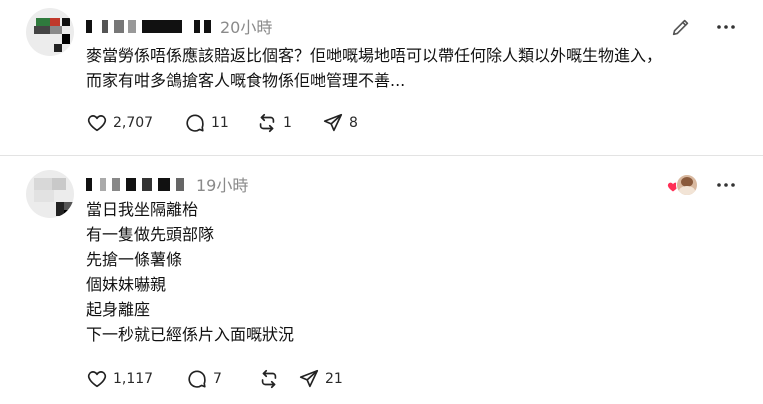 This screenshot has height=404, width=763. I want to click on author-avatar-small, so click(687, 185).